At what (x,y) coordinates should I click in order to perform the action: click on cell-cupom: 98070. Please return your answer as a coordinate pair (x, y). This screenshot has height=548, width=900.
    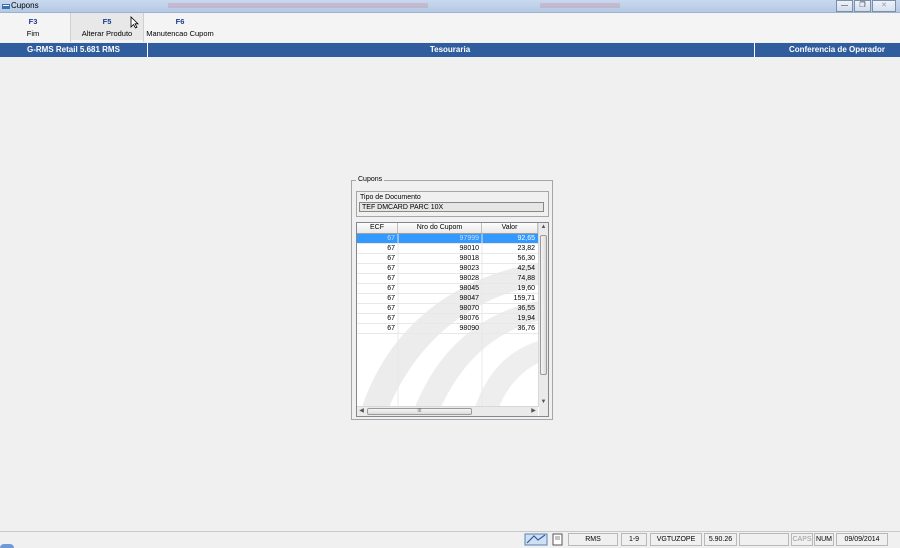
    Looking at the image, I should click on (469, 308).